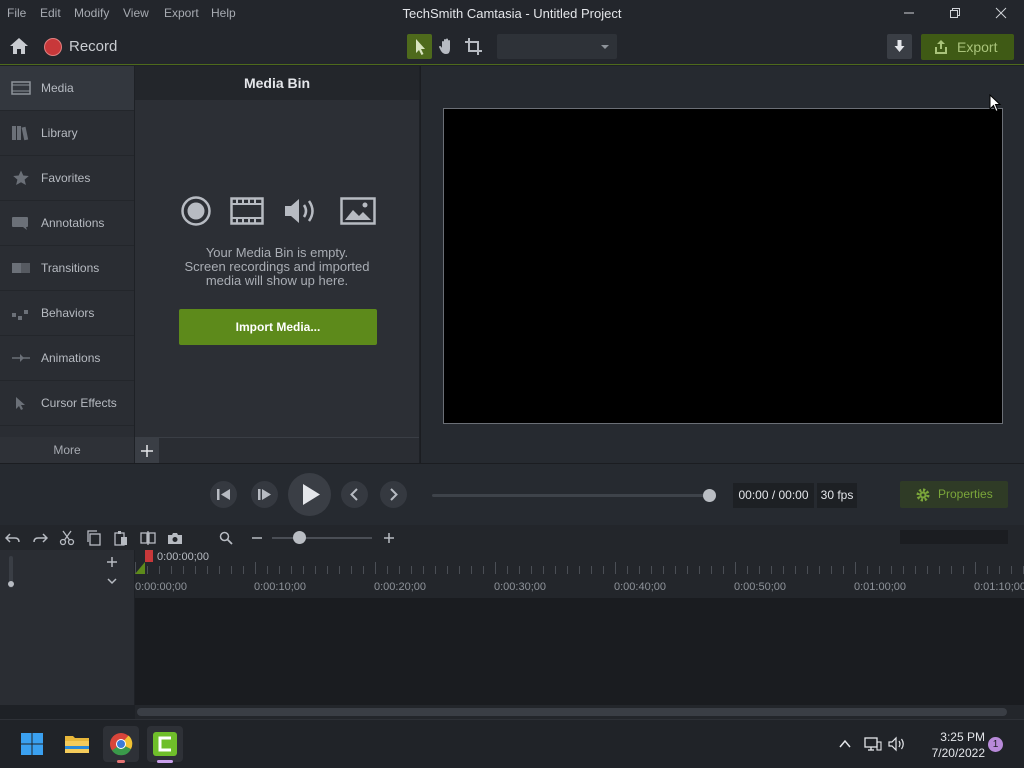 The image size is (1024, 768). I want to click on menu-help: Help, so click(223, 13).